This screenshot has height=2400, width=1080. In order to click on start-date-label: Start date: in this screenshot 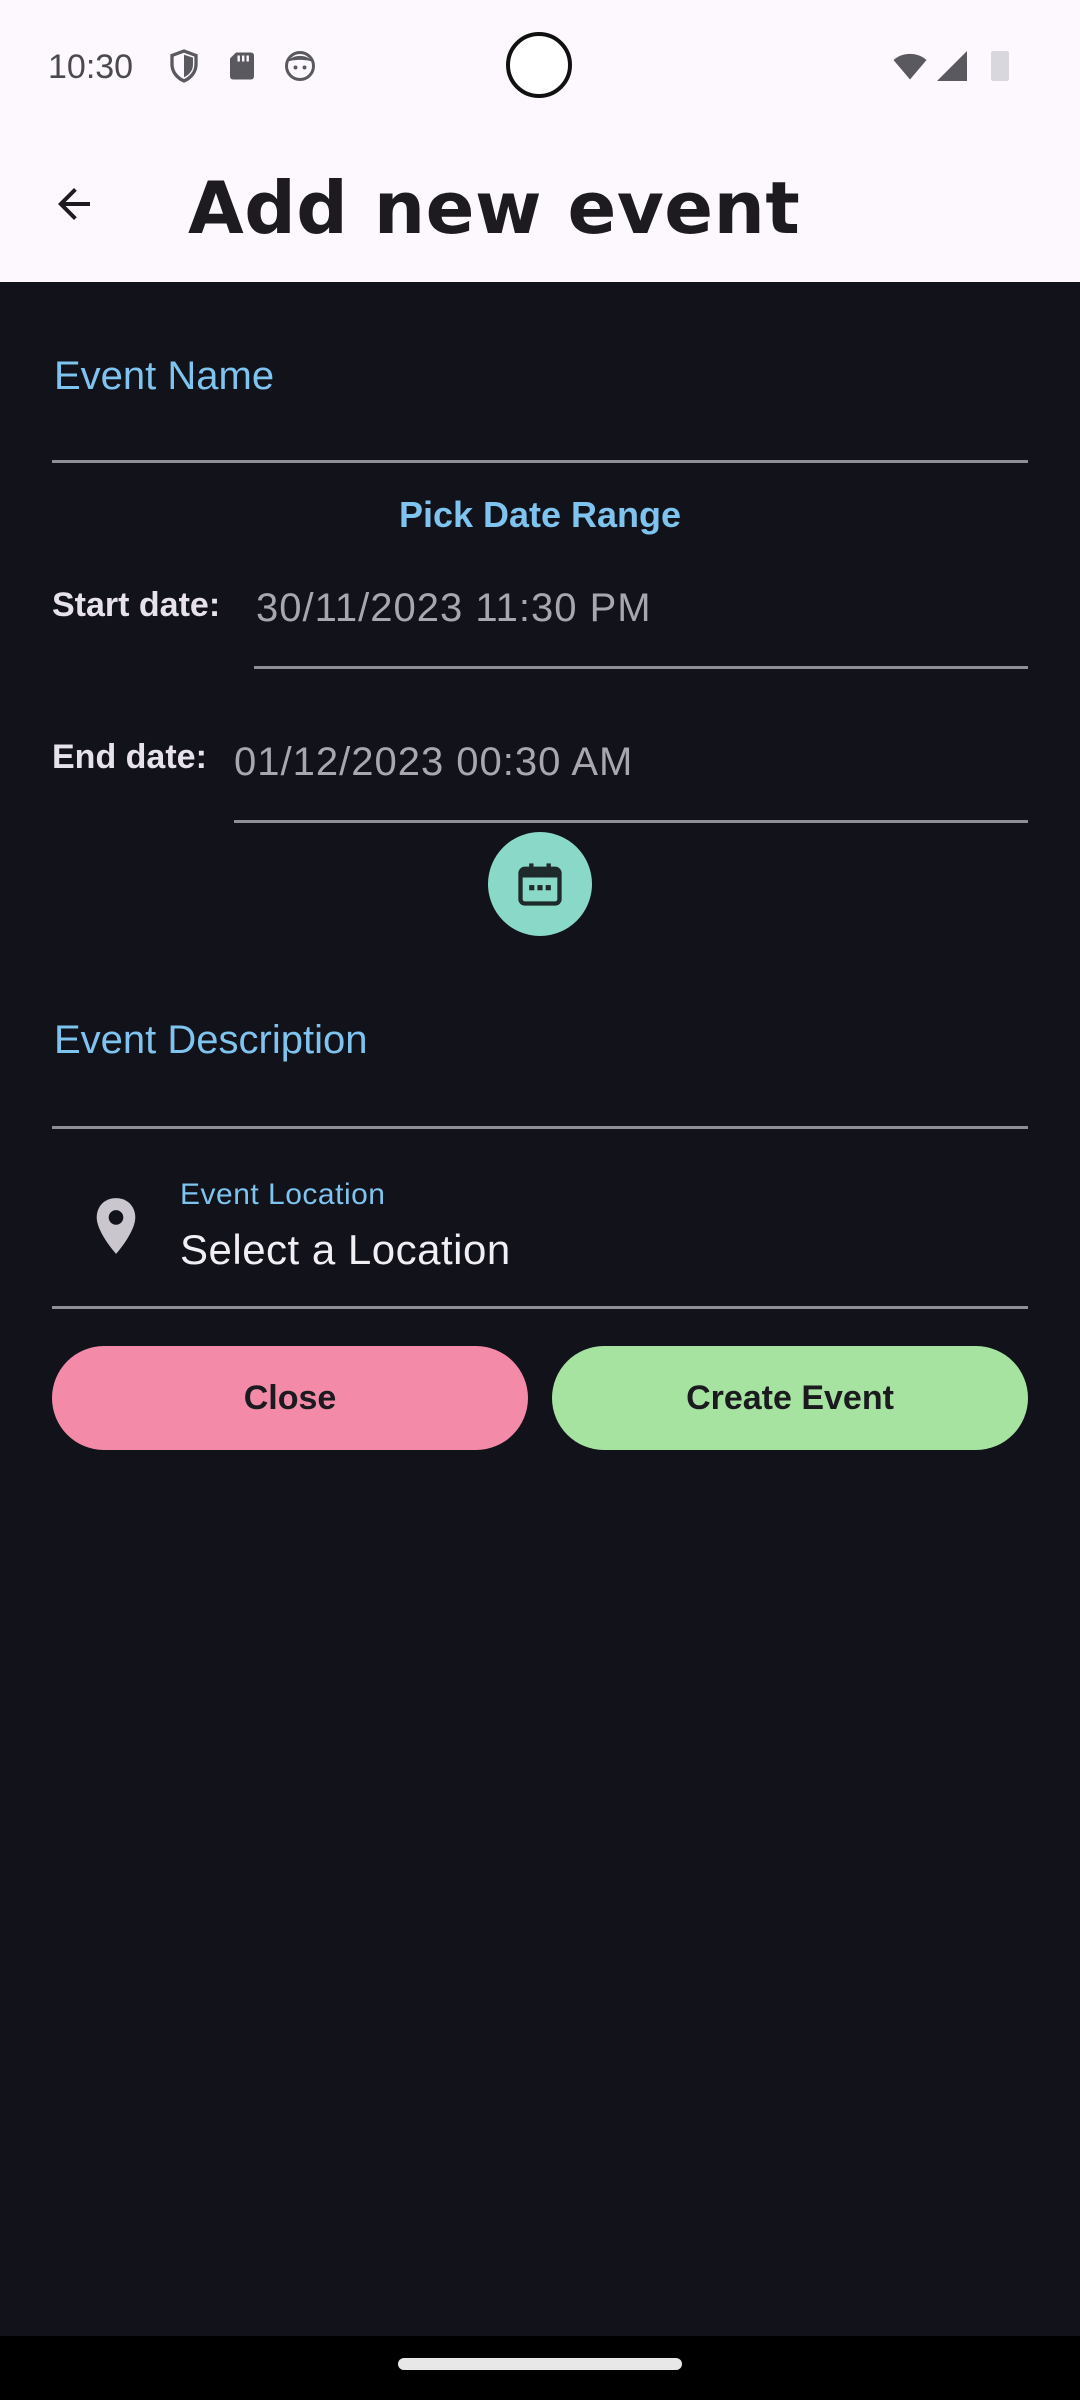, I will do `click(136, 605)`.